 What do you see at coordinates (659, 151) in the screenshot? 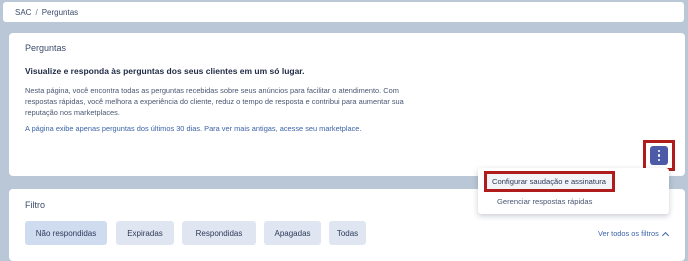
I see `kebab-icon` at bounding box center [659, 151].